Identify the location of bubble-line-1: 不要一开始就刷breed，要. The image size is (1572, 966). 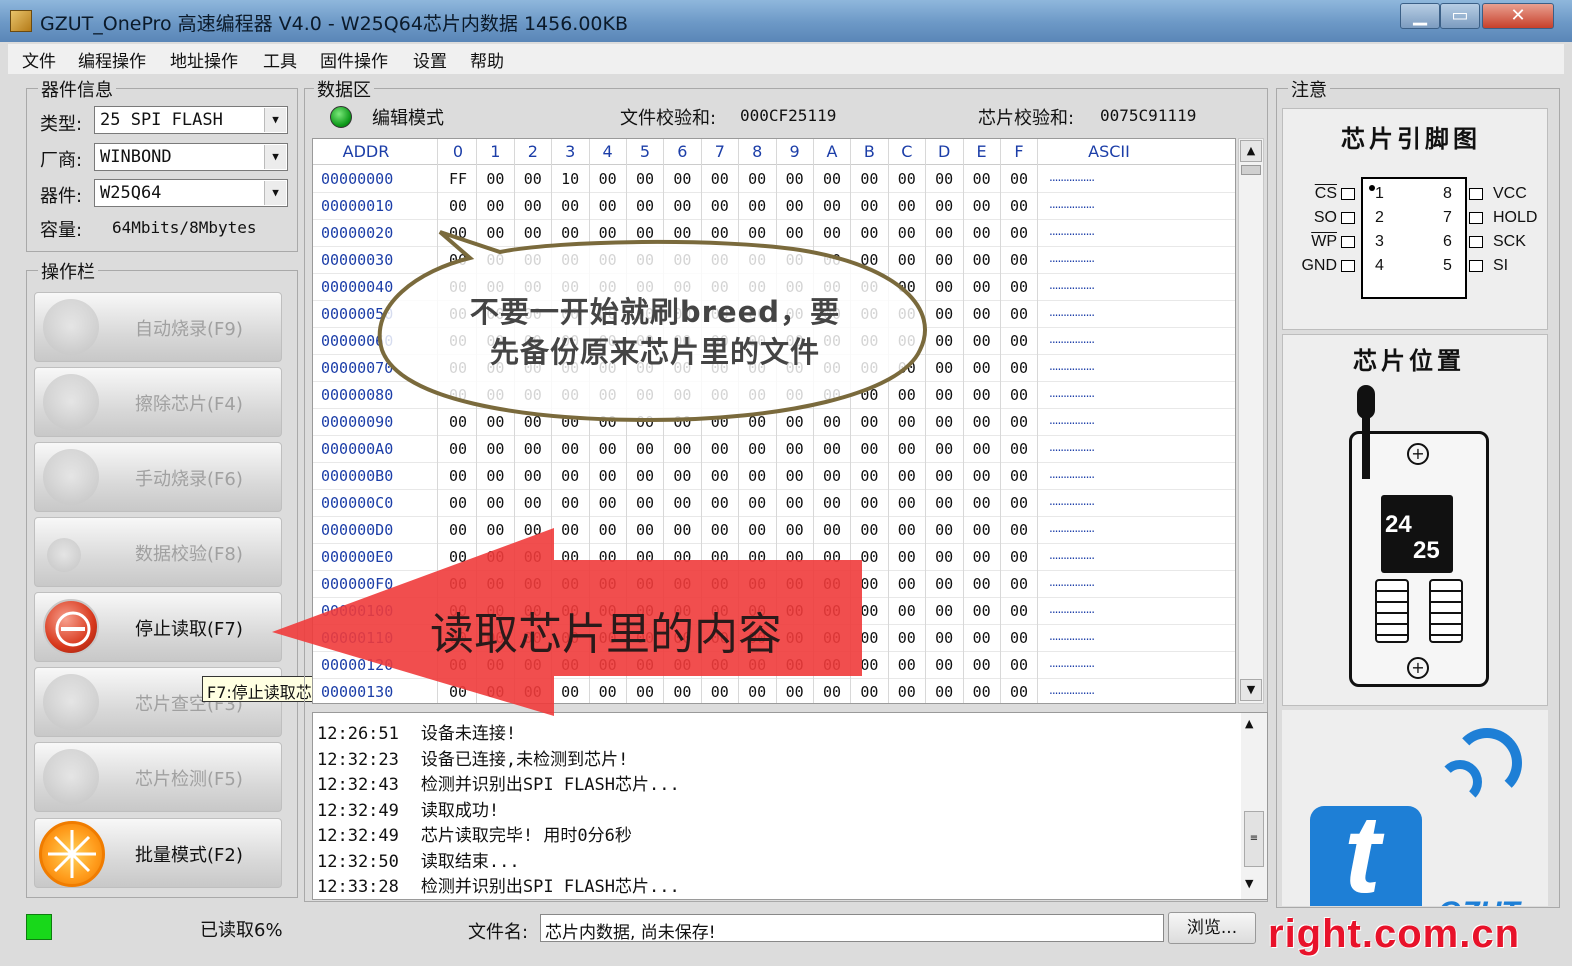
(655, 312).